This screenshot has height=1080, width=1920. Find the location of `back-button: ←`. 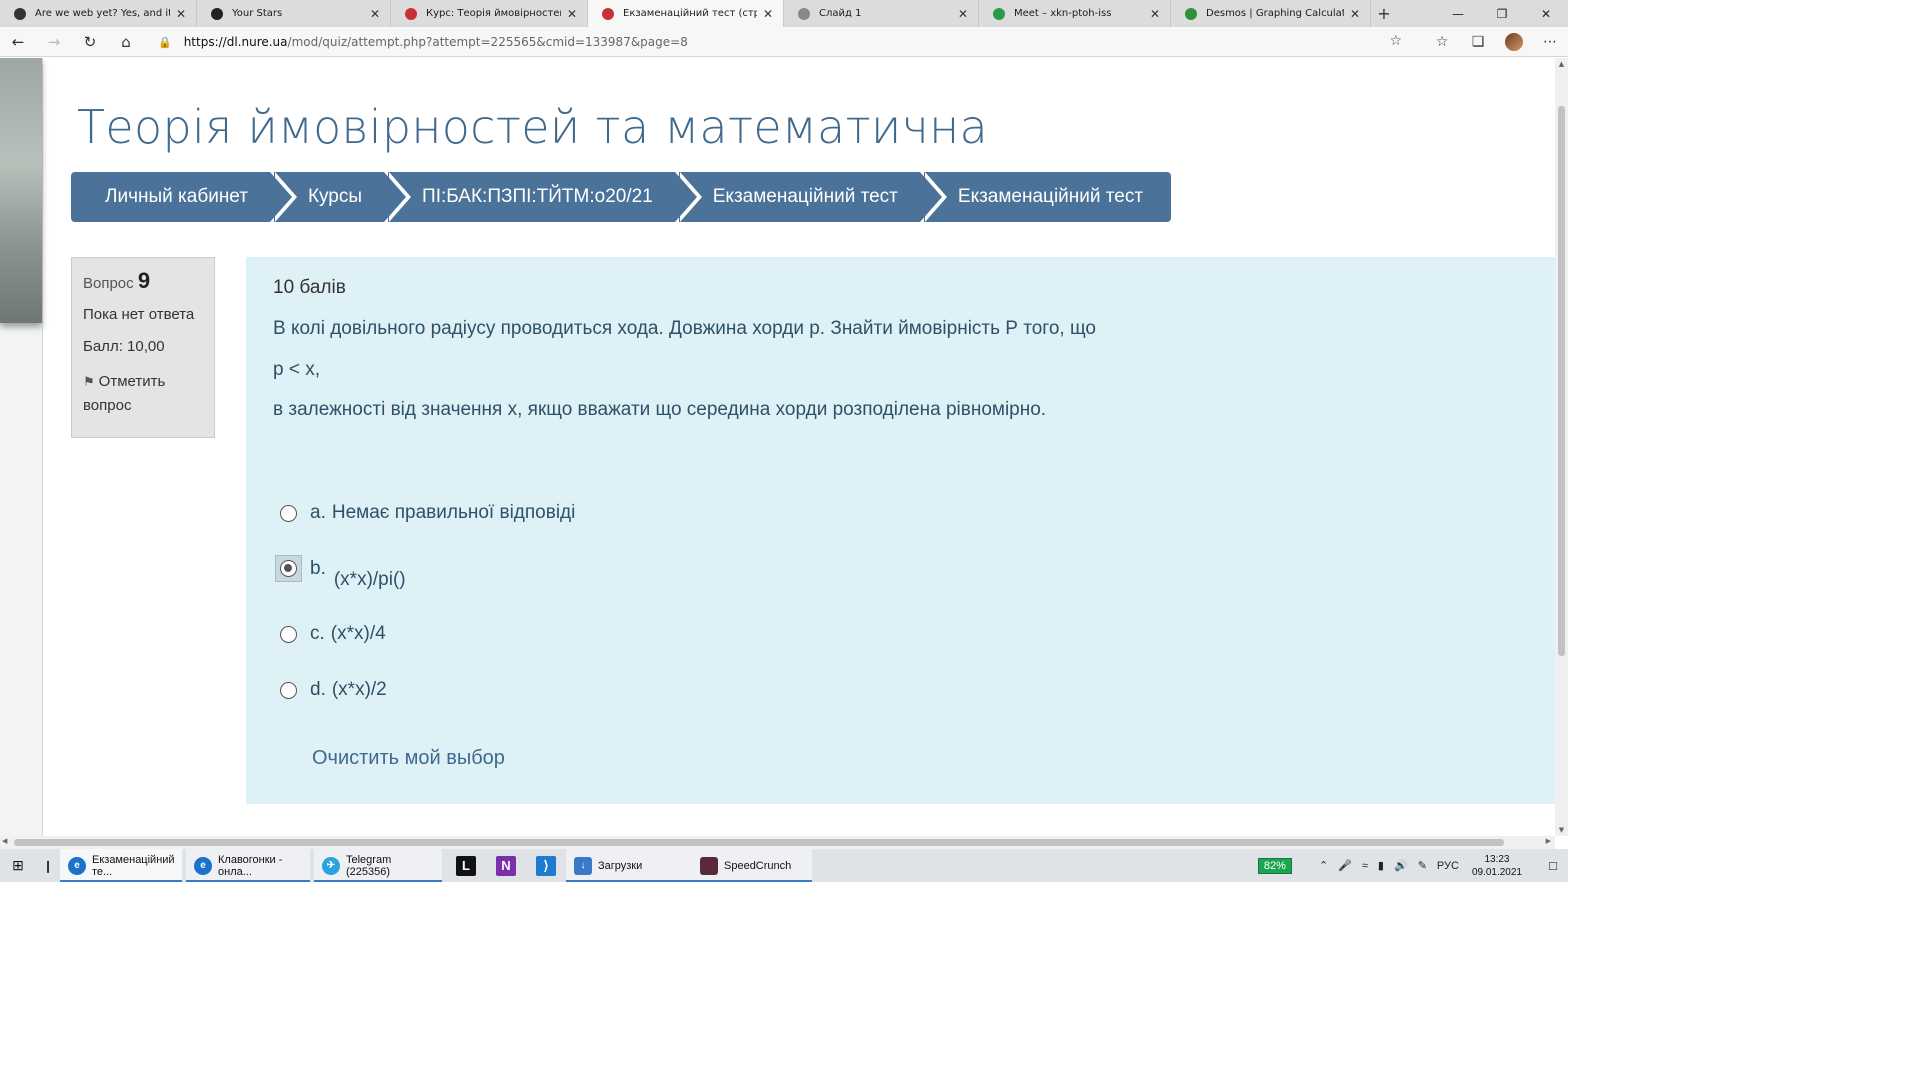

back-button: ← is located at coordinates (18, 42).